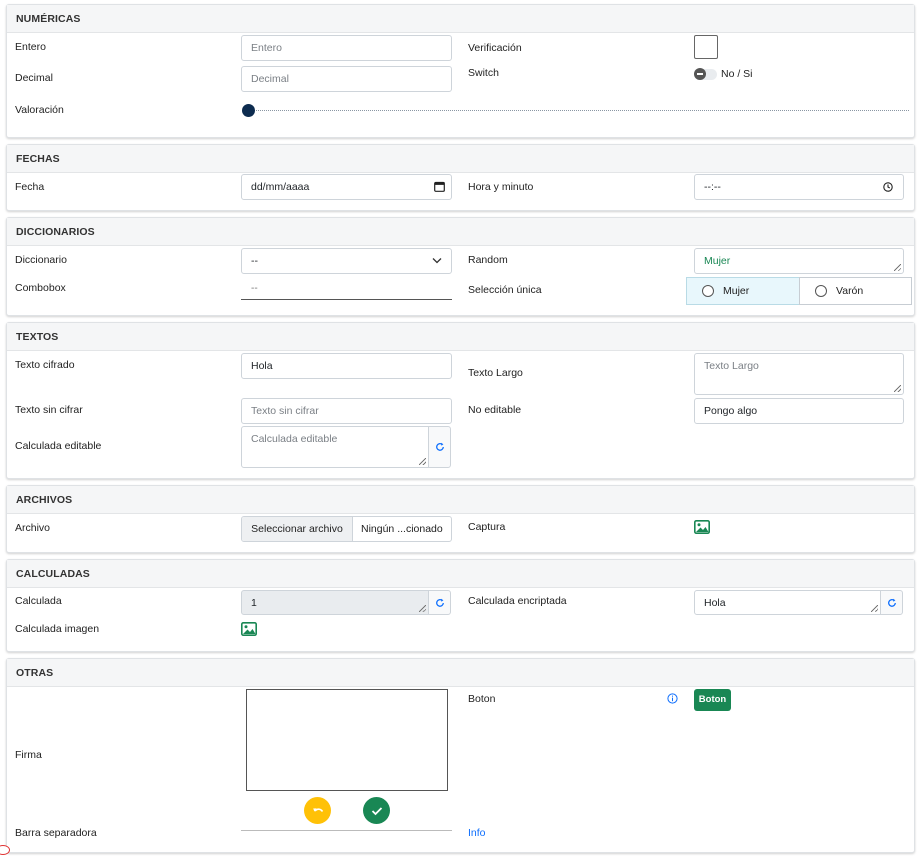 The height and width of the screenshot is (858, 921). I want to click on boton-label: Boton, so click(482, 699).